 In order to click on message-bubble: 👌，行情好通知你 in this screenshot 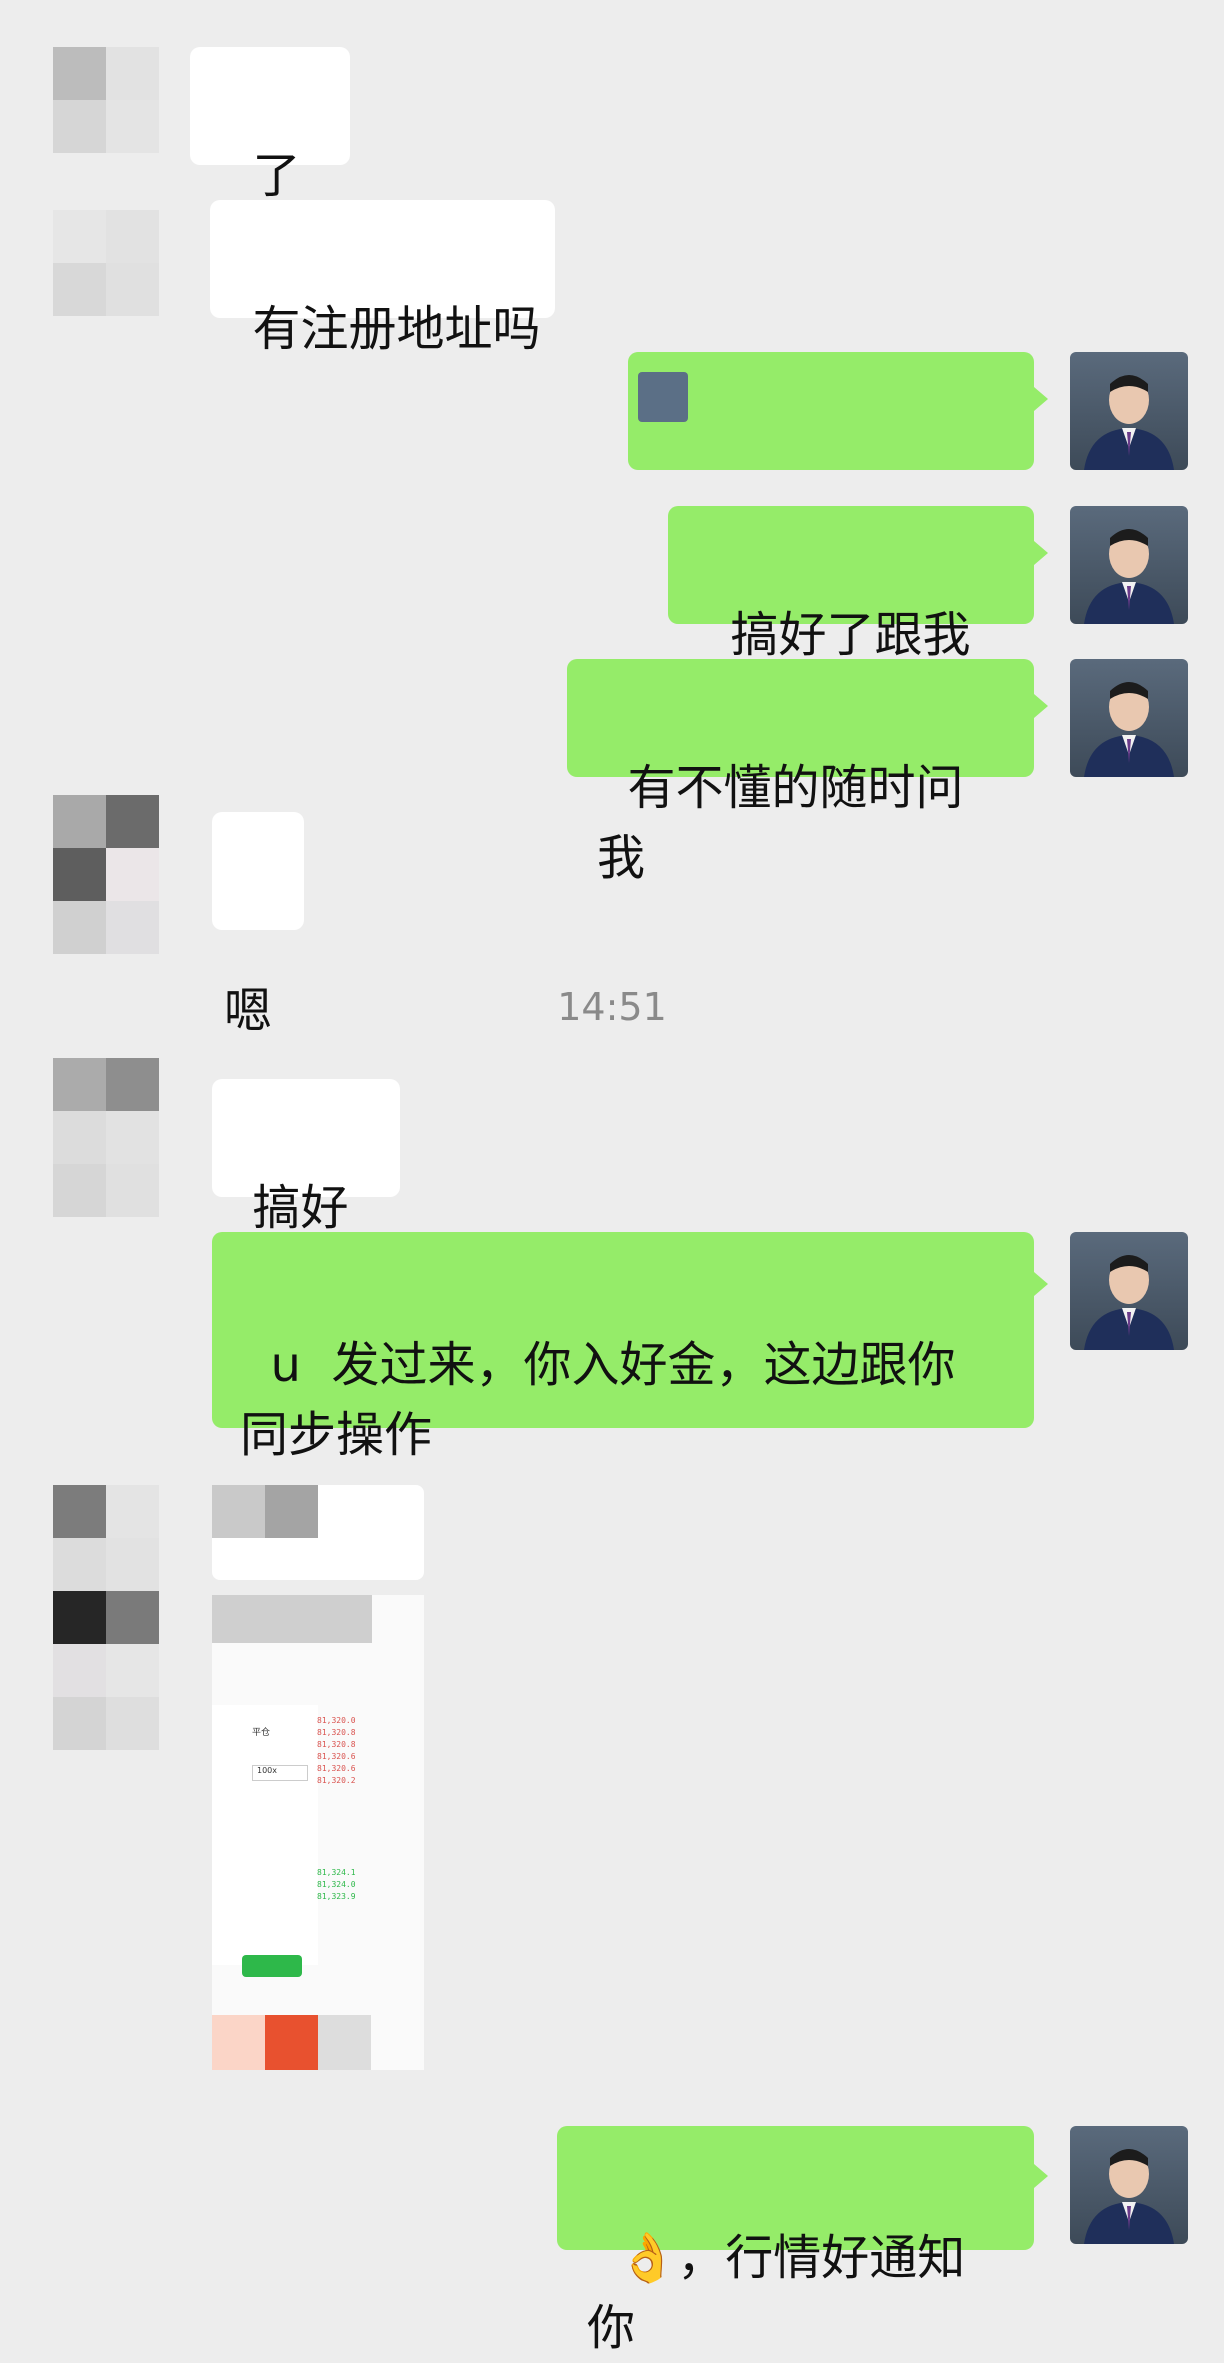, I will do `click(795, 2241)`.